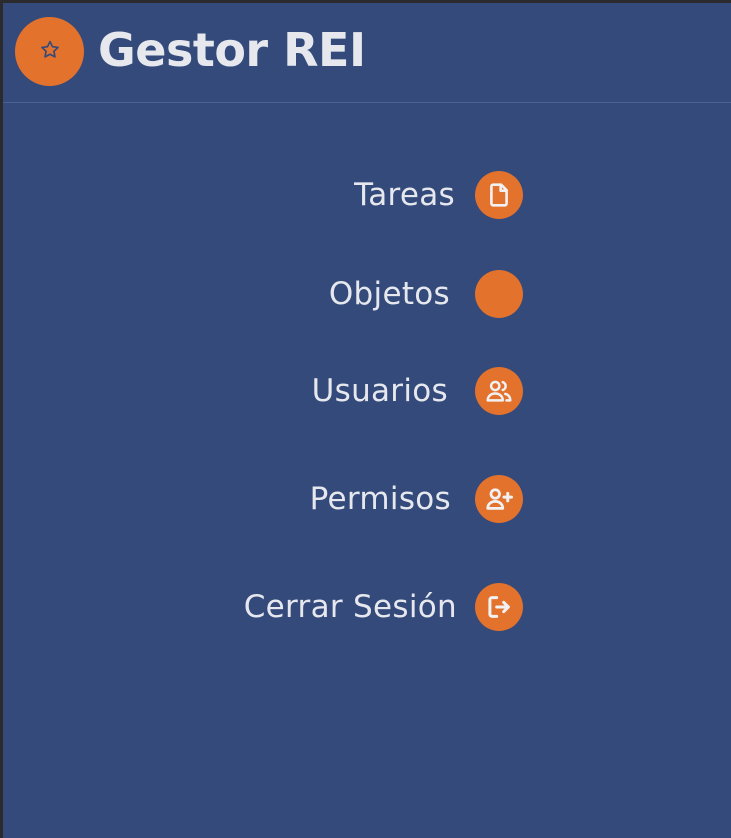  I want to click on menu-item-label: Cerrar Sesión, so click(350, 607).